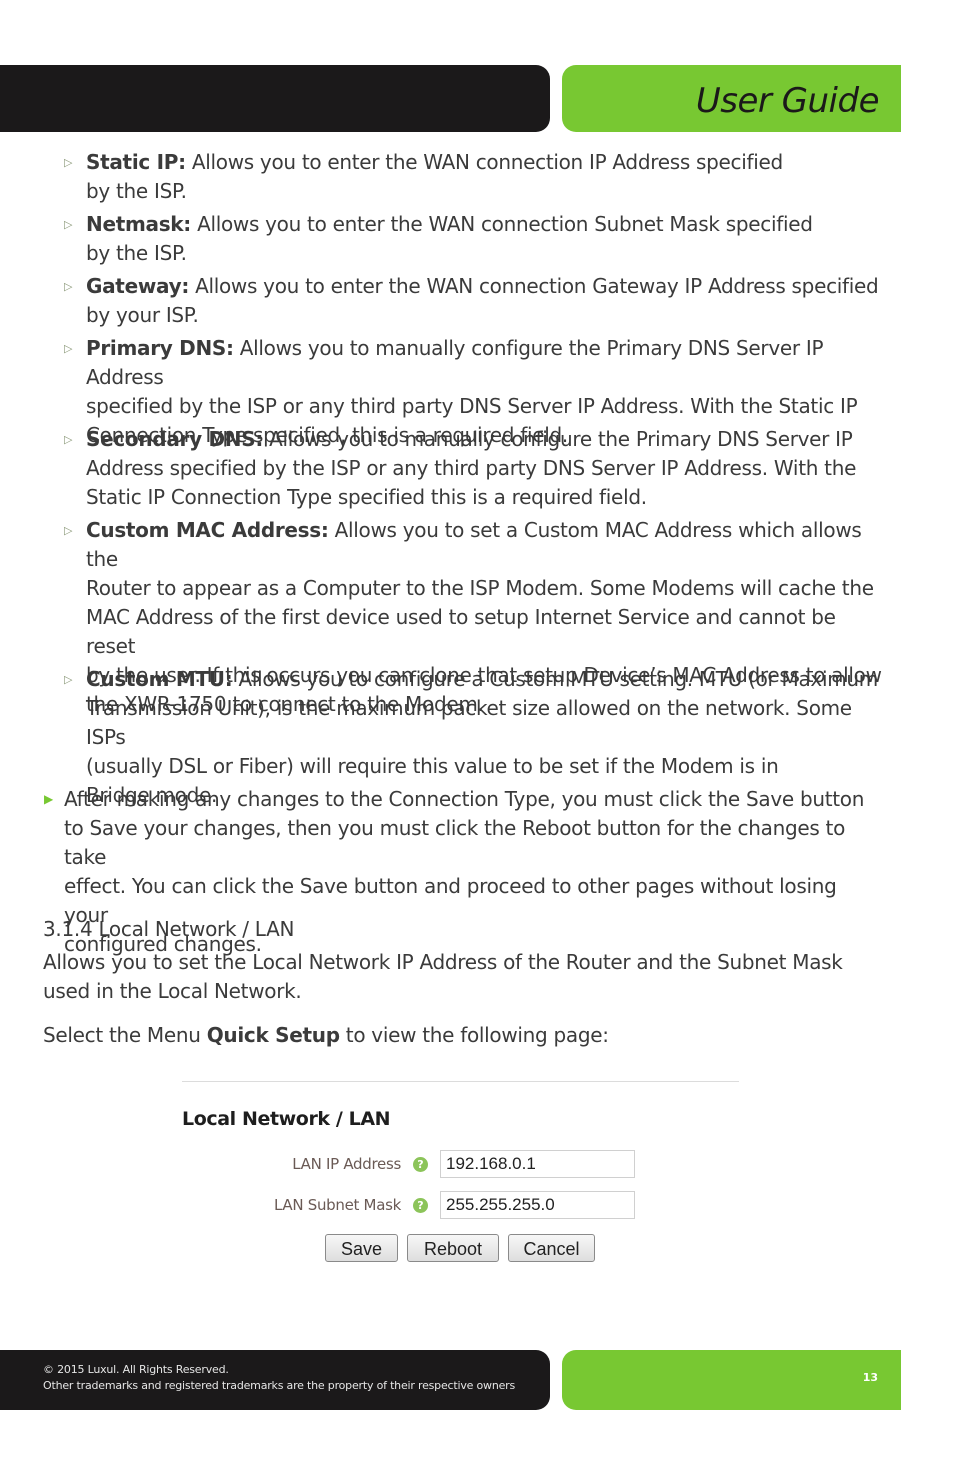 The width and height of the screenshot is (954, 1475). Describe the element at coordinates (136, 162) in the screenshot. I see `bullet-term: Static IP:` at that location.